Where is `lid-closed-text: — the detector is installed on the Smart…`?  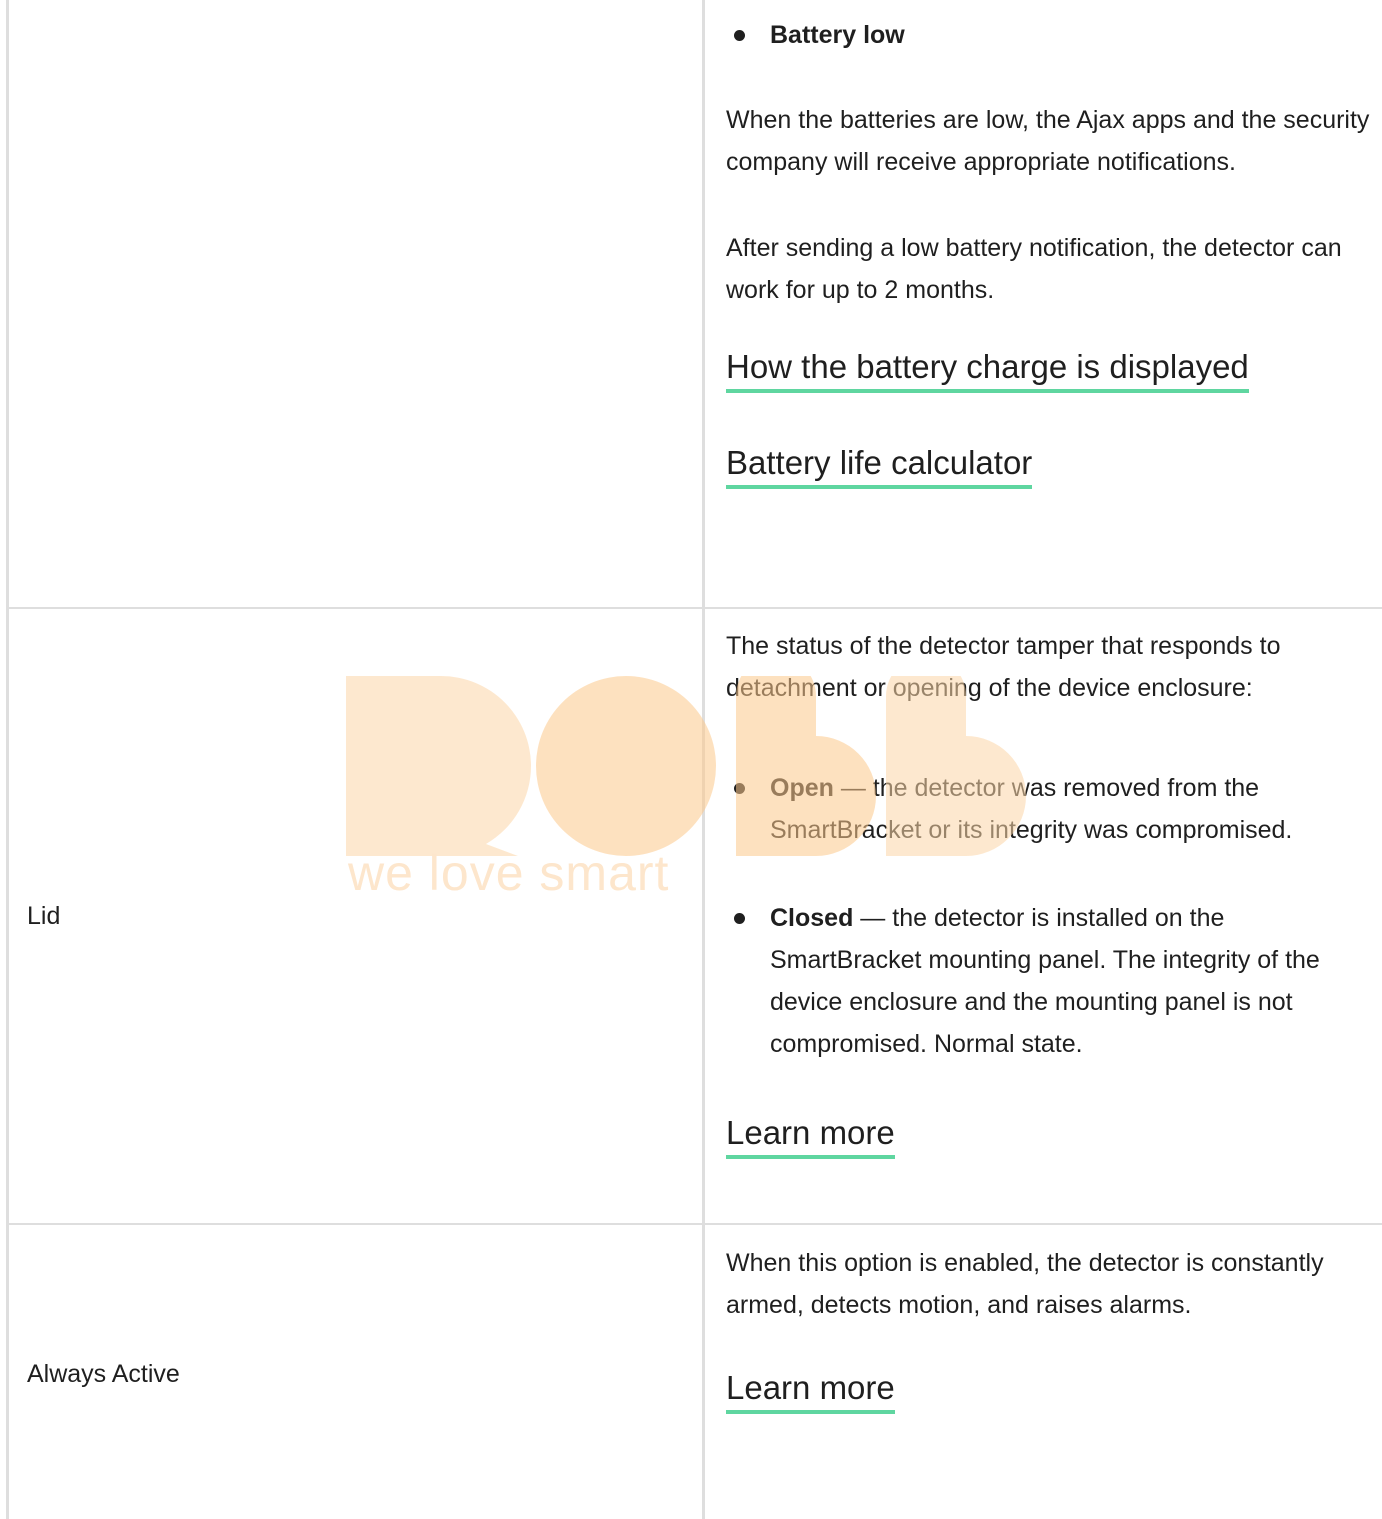 lid-closed-text: — the detector is installed on the Smart… is located at coordinates (1045, 981).